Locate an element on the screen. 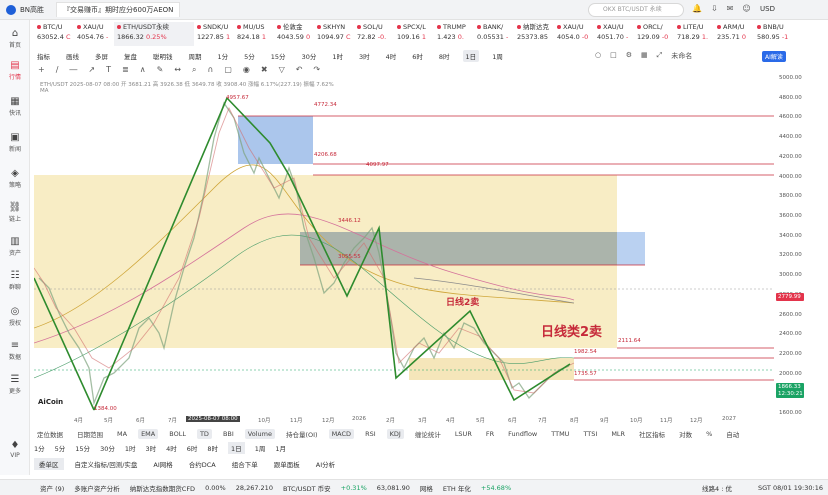 Image resolution: width=828 pixels, height=495 pixels. sidebar-item-strategy: ◈ 策略 is located at coordinates (15, 178).